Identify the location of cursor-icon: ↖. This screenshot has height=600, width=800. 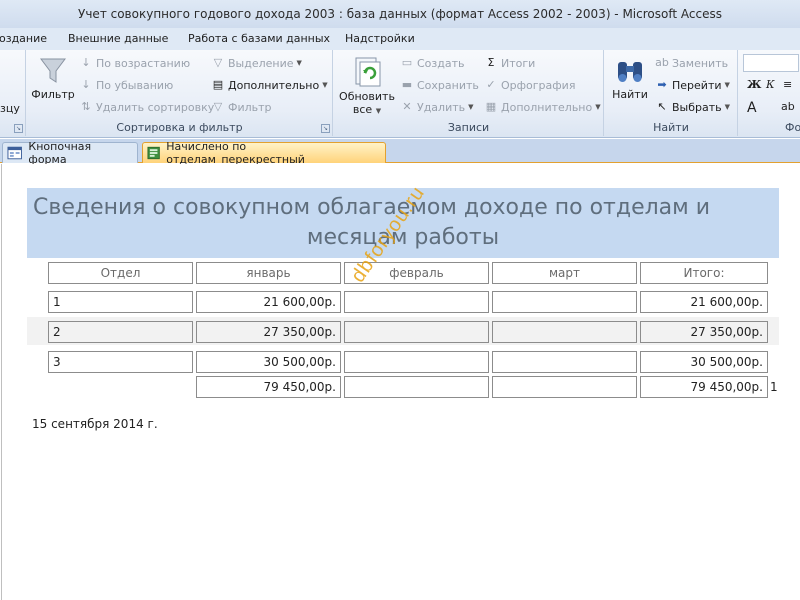
(662, 106).